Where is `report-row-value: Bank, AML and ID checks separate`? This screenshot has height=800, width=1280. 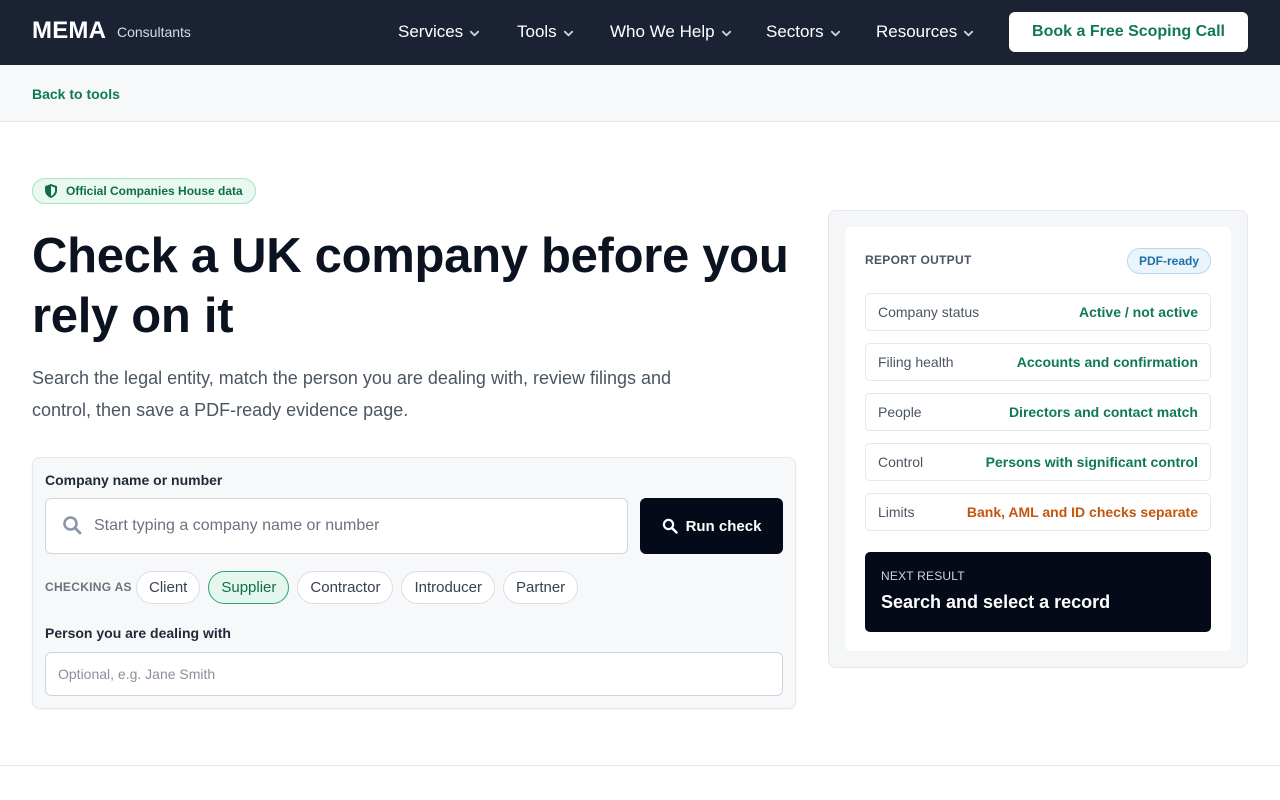
report-row-value: Bank, AML and ID checks separate is located at coordinates (1082, 512).